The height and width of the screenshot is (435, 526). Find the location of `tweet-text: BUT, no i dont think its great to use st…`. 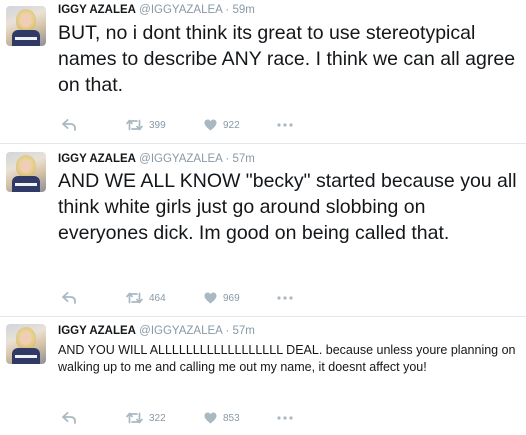

tweet-text: BUT, no i dont think its great to use st… is located at coordinates (287, 59).